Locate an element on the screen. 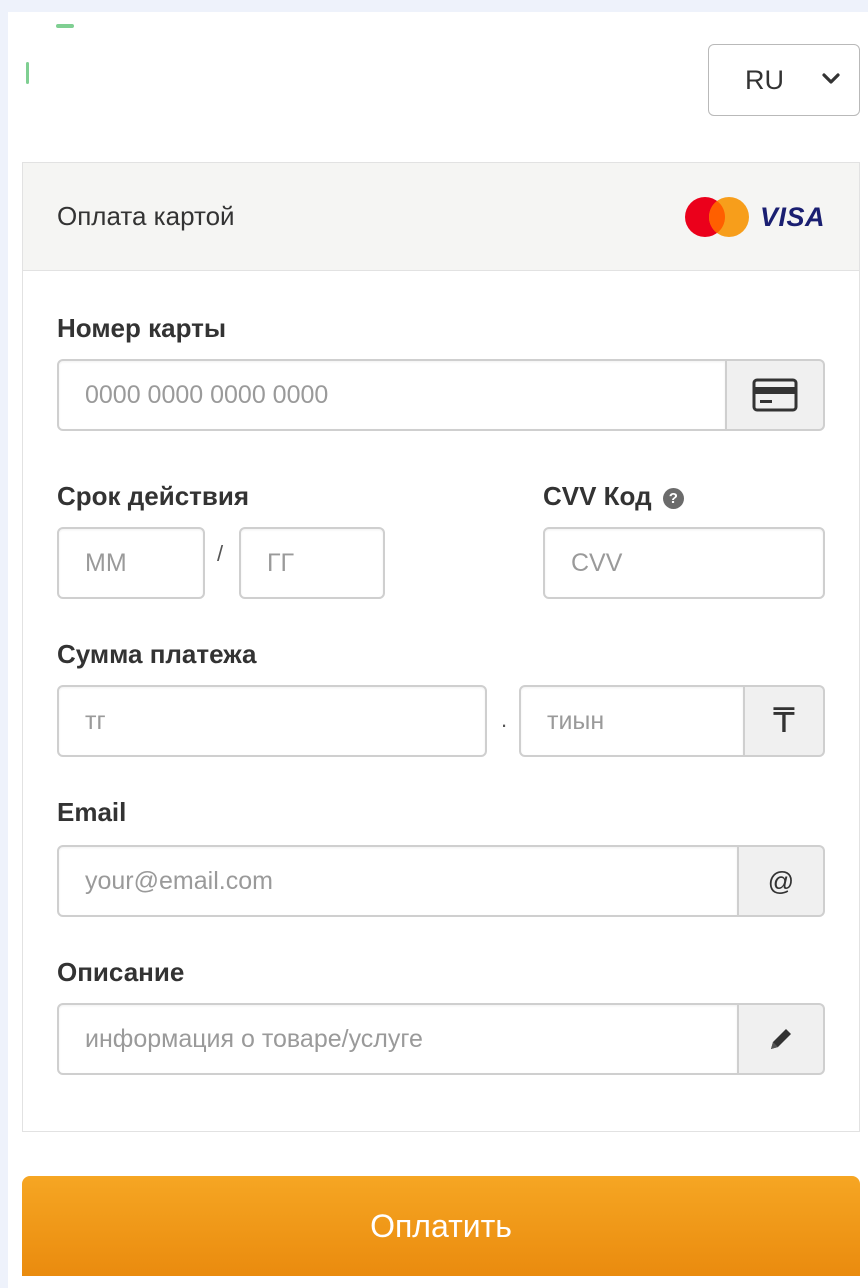 The height and width of the screenshot is (1288, 868). description-placeholder: информация о товаре/услуге is located at coordinates (254, 1038).